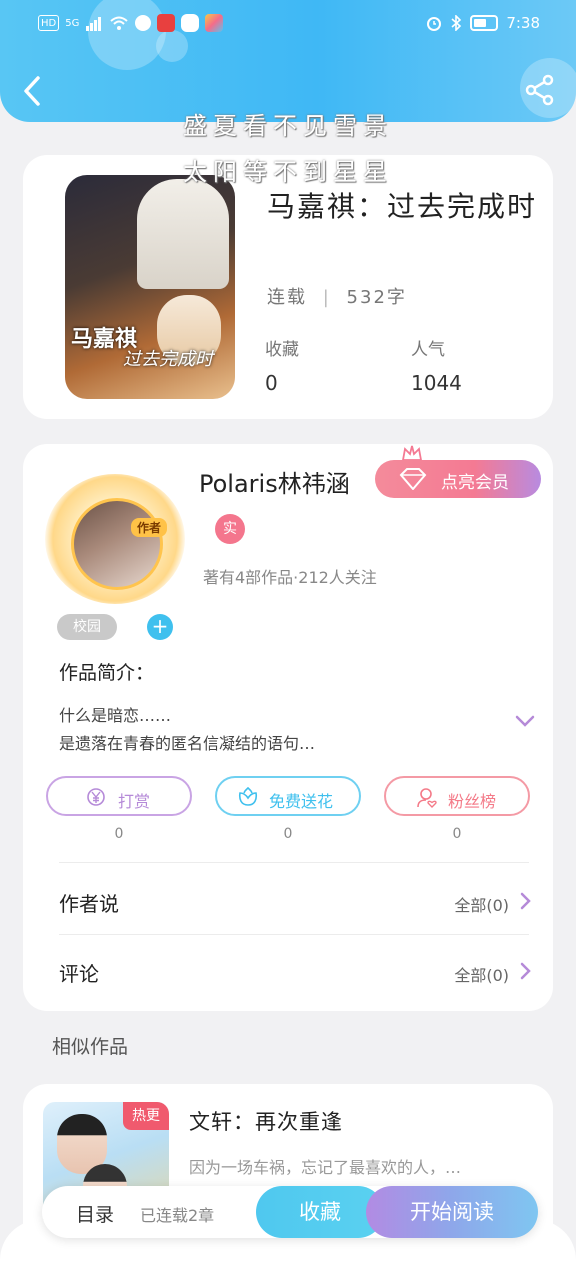  Describe the element at coordinates (456, 23) in the screenshot. I see `bluetooth-icon` at that location.